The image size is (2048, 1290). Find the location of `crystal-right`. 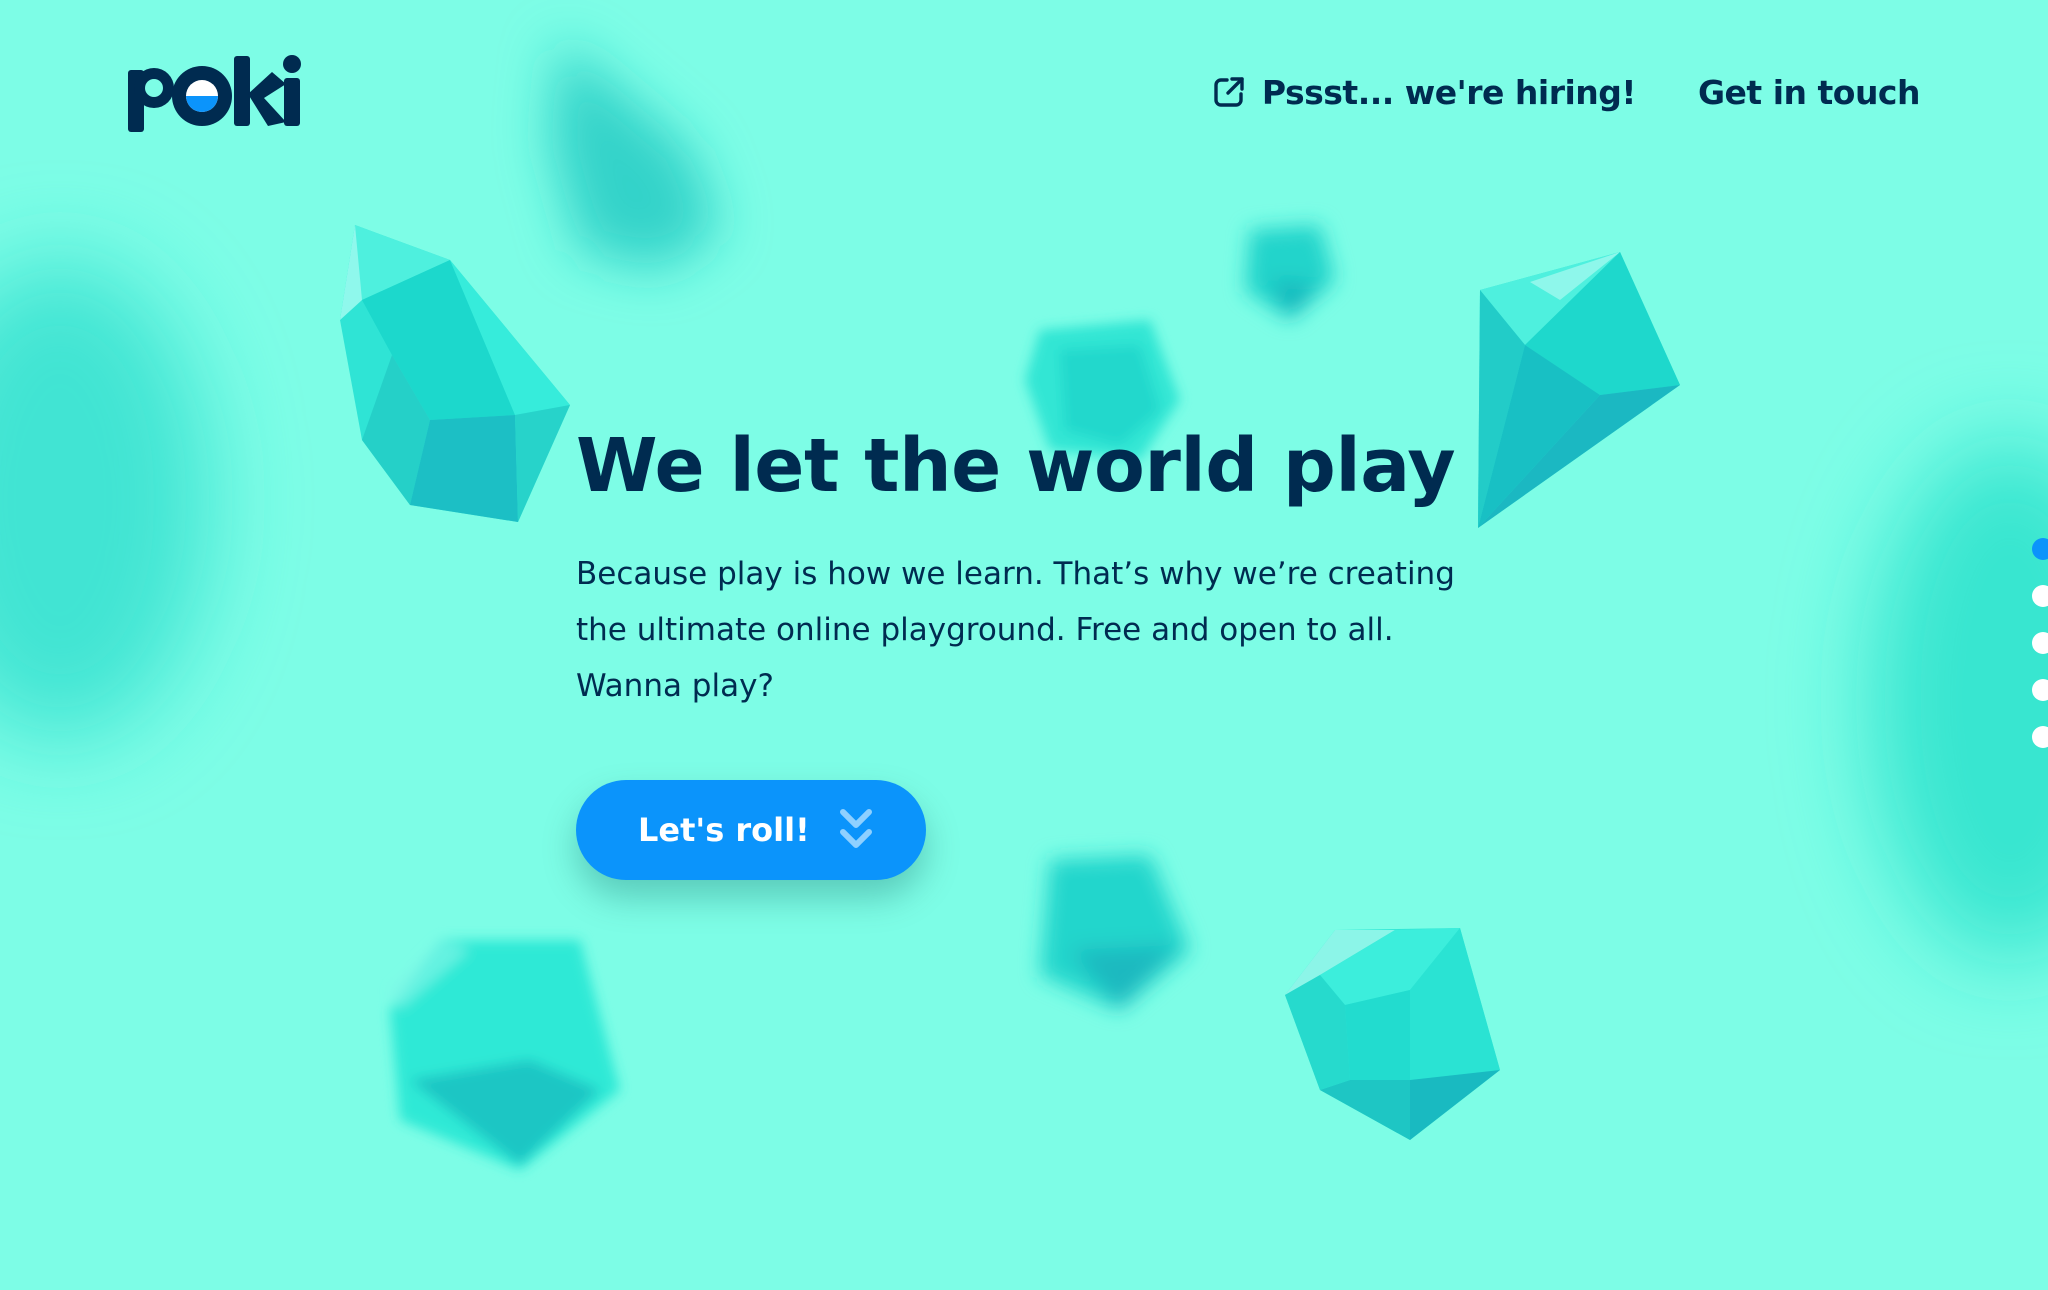

crystal-right is located at coordinates (1579, 390).